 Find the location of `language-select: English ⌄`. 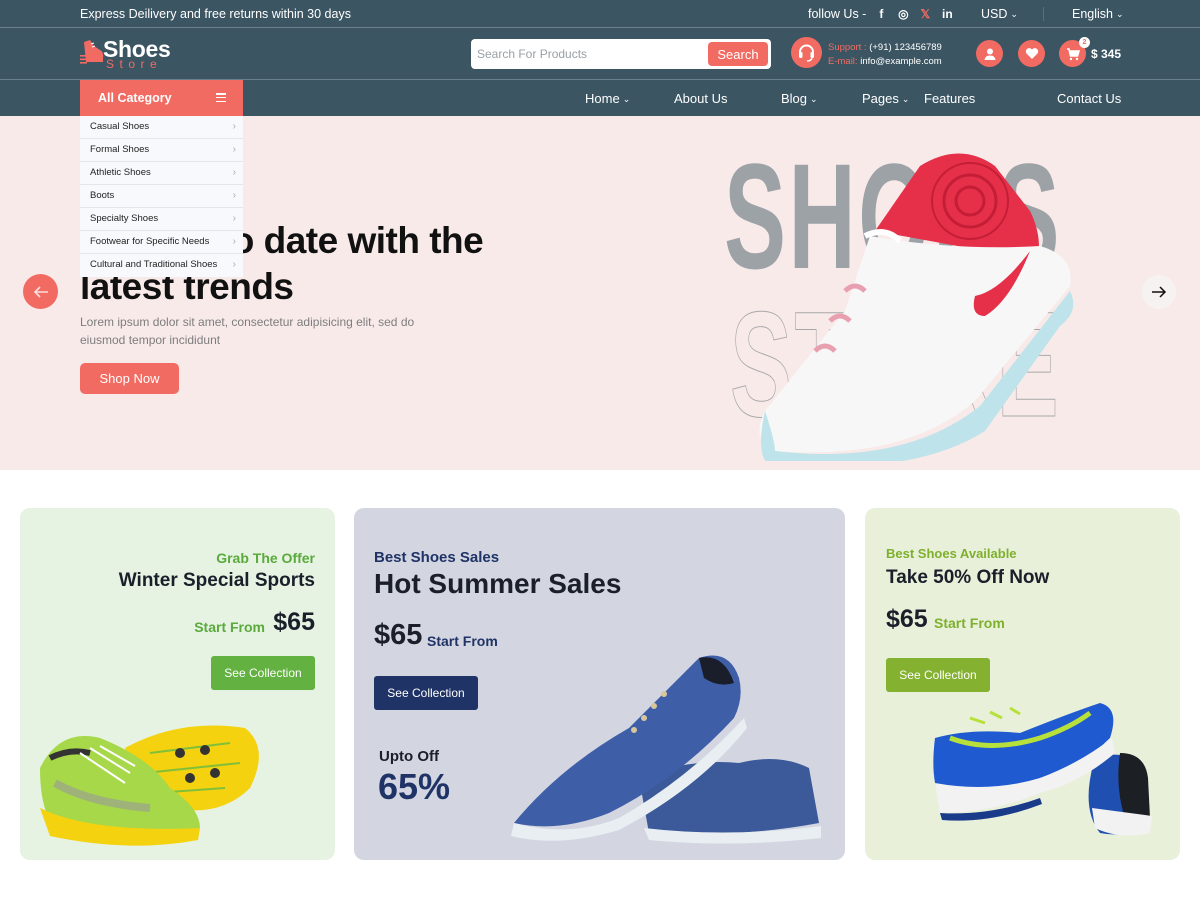

language-select: English ⌄ is located at coordinates (1098, 14).